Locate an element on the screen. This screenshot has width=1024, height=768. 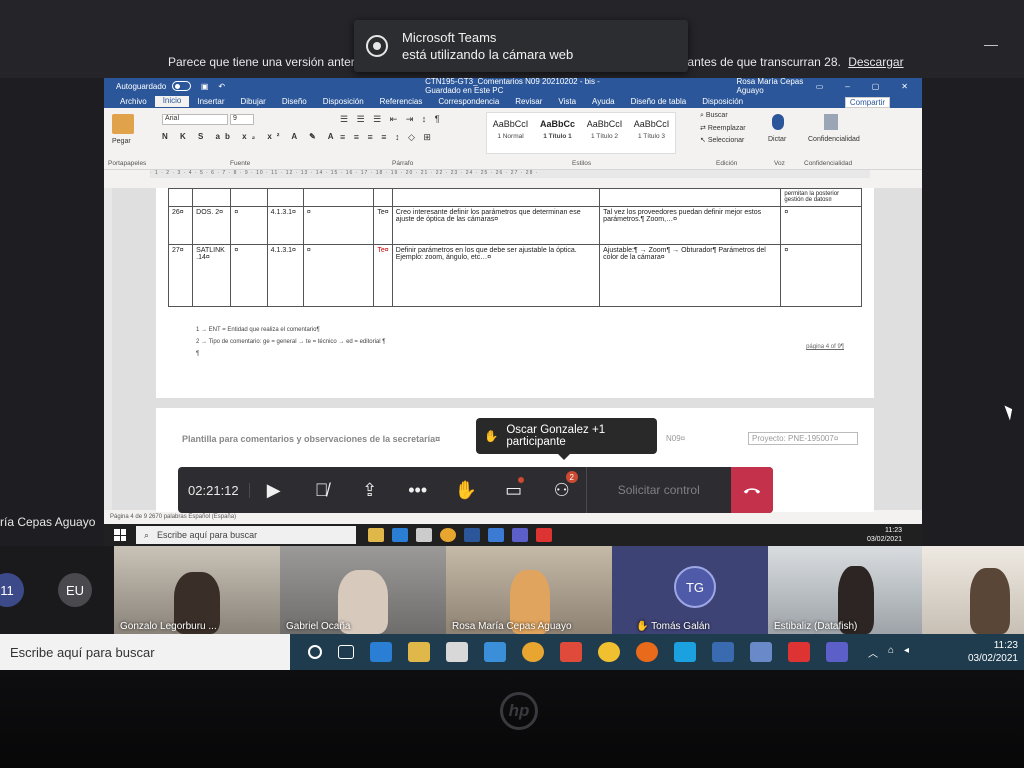
tab-archivo: Archivo is located at coordinates (133, 102).